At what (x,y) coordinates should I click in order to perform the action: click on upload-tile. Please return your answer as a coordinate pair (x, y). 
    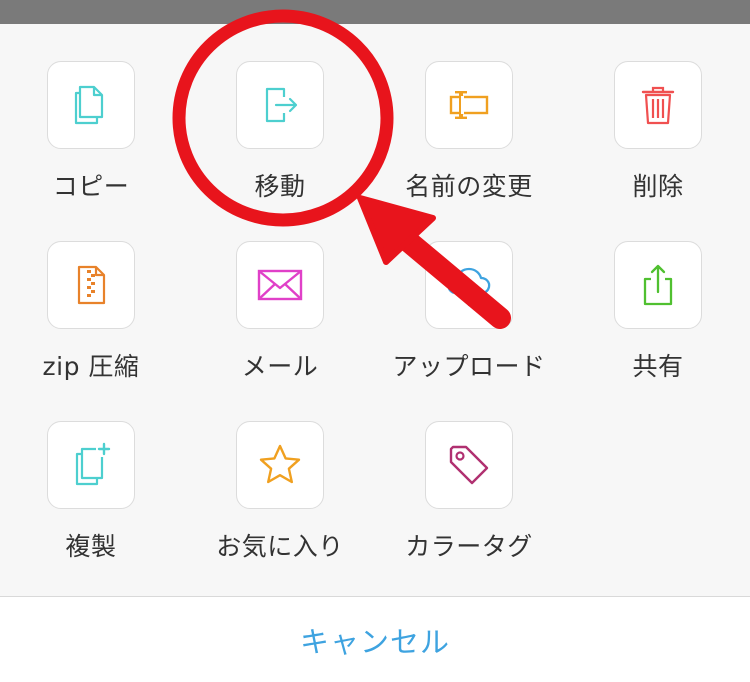
    Looking at the image, I should click on (469, 285).